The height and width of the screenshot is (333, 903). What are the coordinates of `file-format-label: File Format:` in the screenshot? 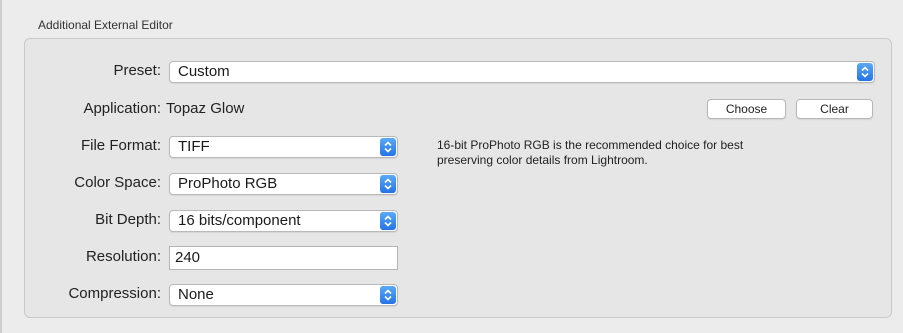 It's located at (120, 145).